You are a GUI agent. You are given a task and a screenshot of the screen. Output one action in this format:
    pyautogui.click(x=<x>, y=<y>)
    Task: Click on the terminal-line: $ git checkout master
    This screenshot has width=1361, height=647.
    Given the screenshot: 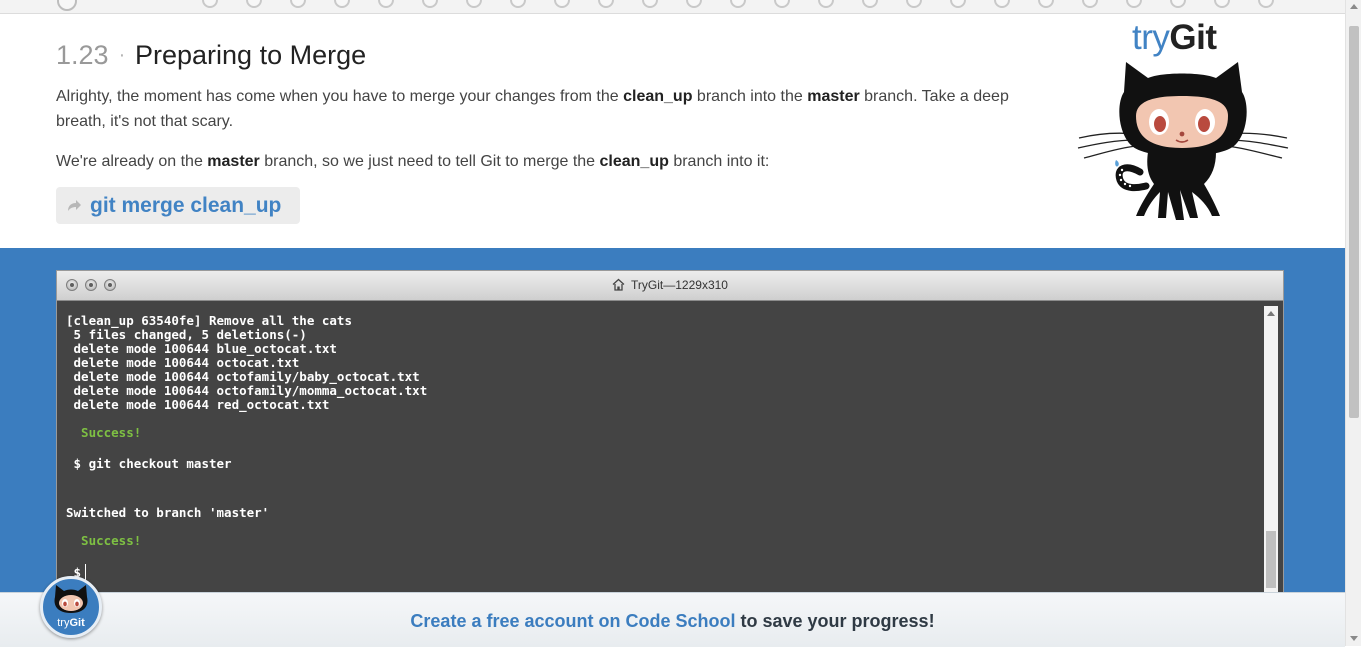 What is the action you would take?
    pyautogui.click(x=149, y=463)
    